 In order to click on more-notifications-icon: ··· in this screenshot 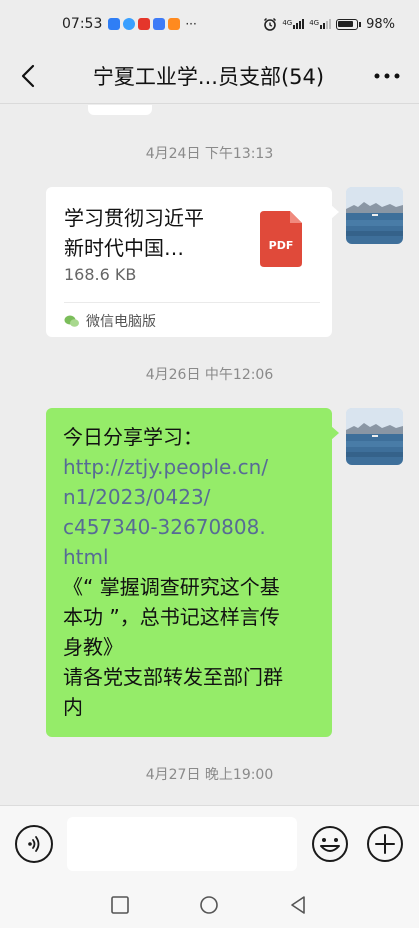, I will do `click(191, 24)`.